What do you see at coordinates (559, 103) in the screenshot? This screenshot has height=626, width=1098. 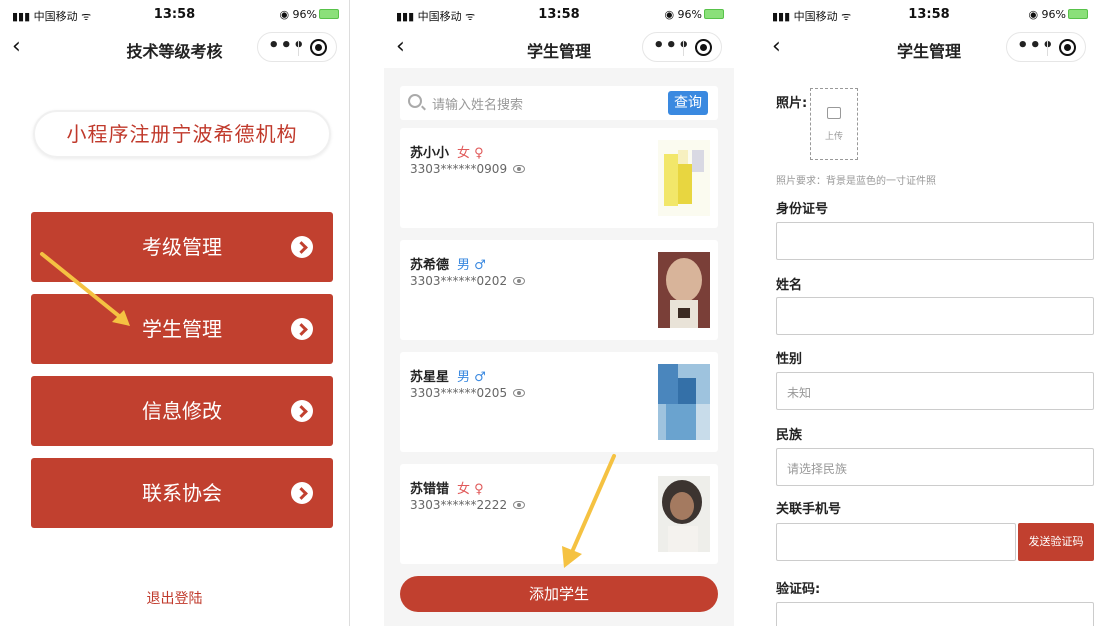 I see `search-bar: 请输入姓名搜索 查询` at bounding box center [559, 103].